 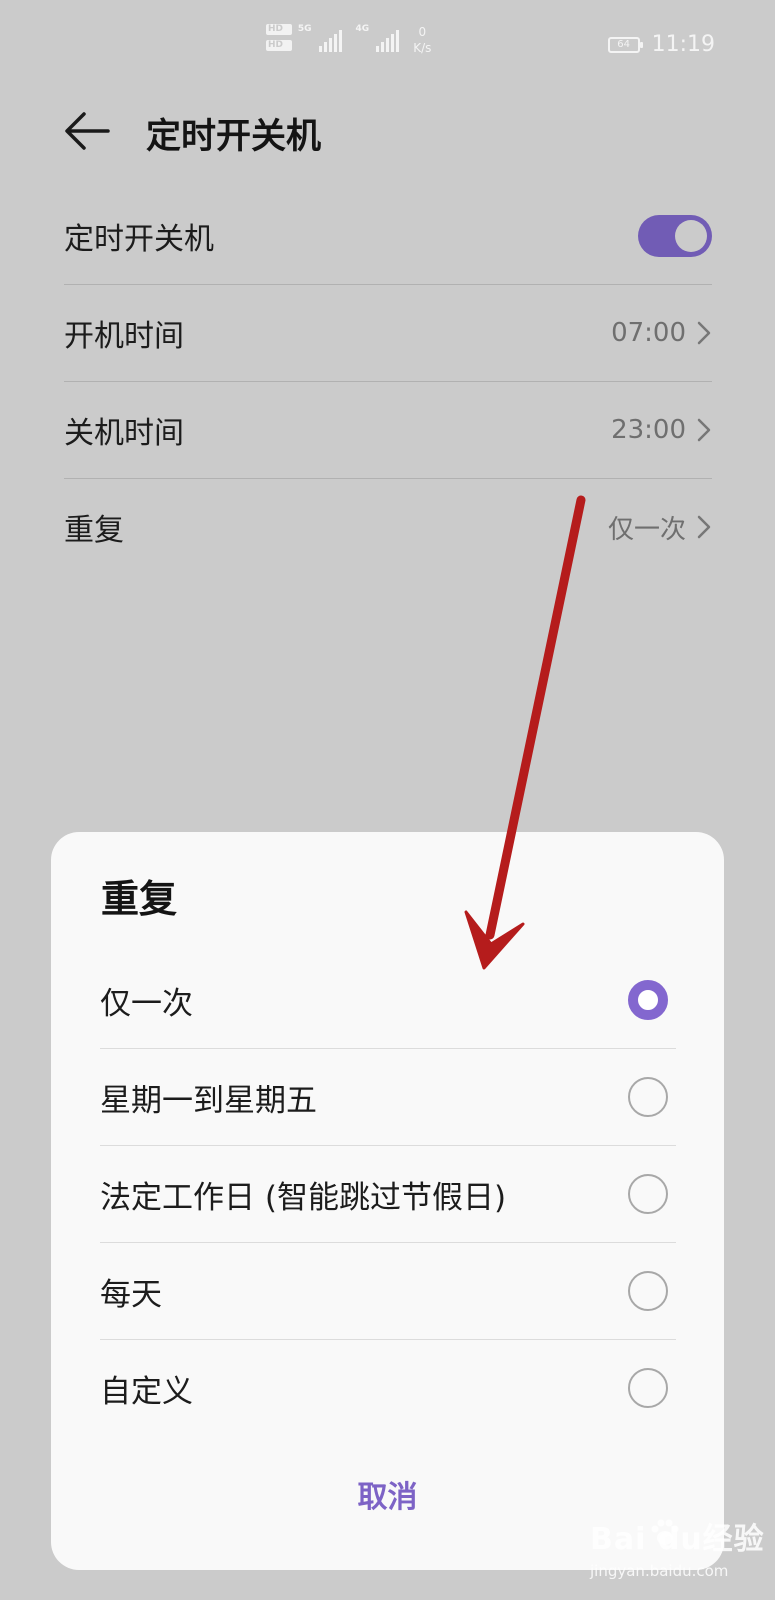 What do you see at coordinates (422, 32) in the screenshot?
I see `network-speed-value: 0` at bounding box center [422, 32].